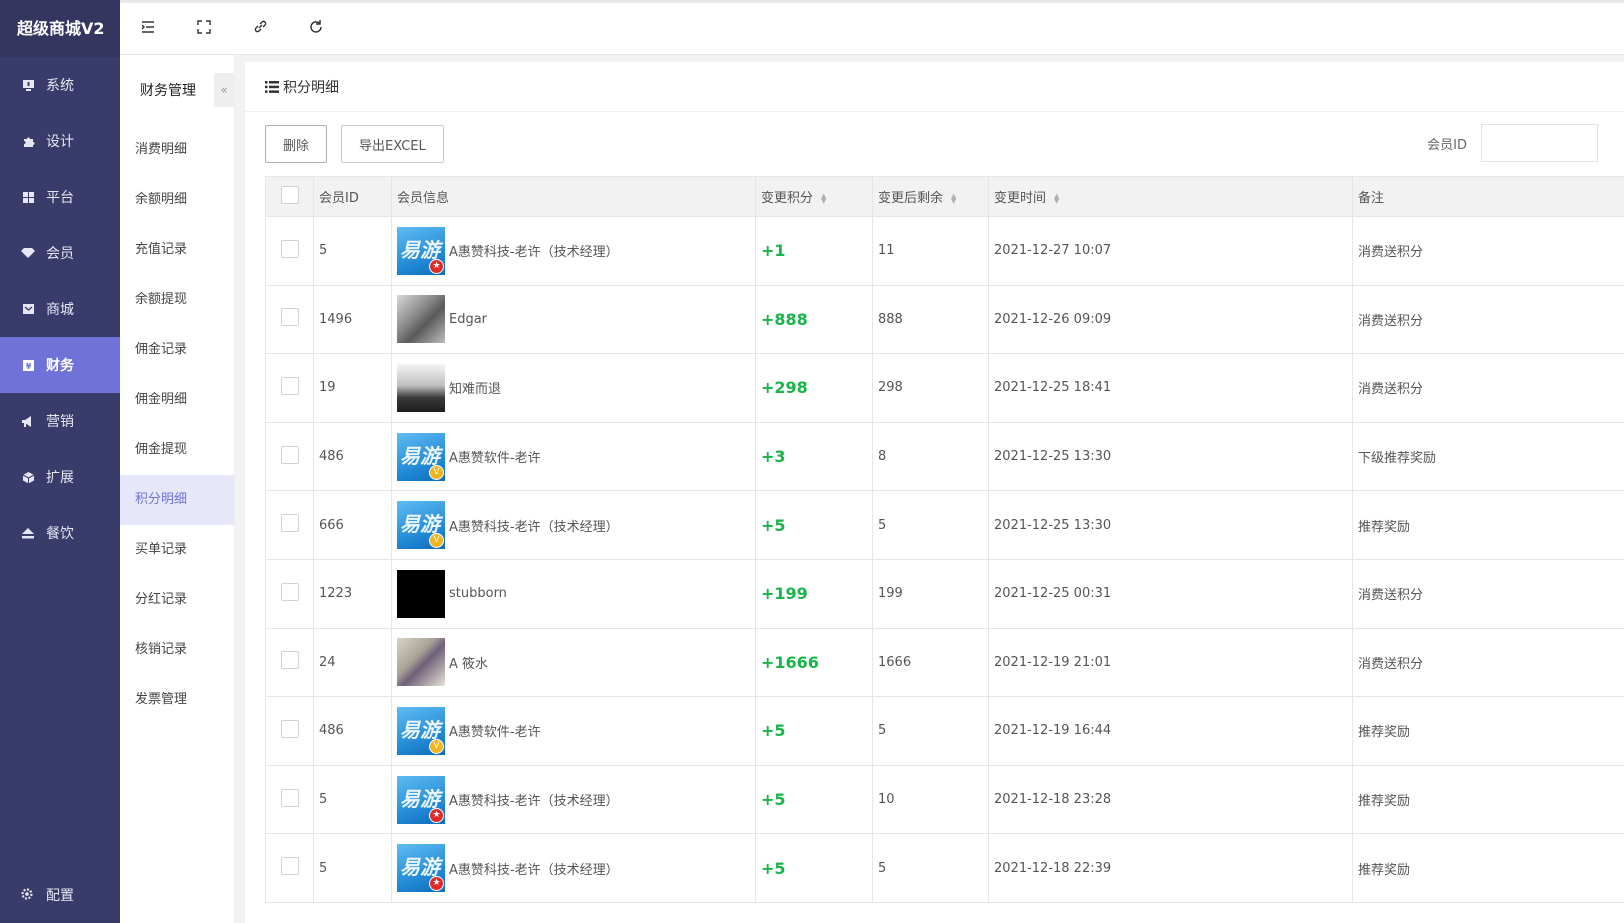  Describe the element at coordinates (148, 29) in the screenshot. I see `toggle-menu-button` at that location.